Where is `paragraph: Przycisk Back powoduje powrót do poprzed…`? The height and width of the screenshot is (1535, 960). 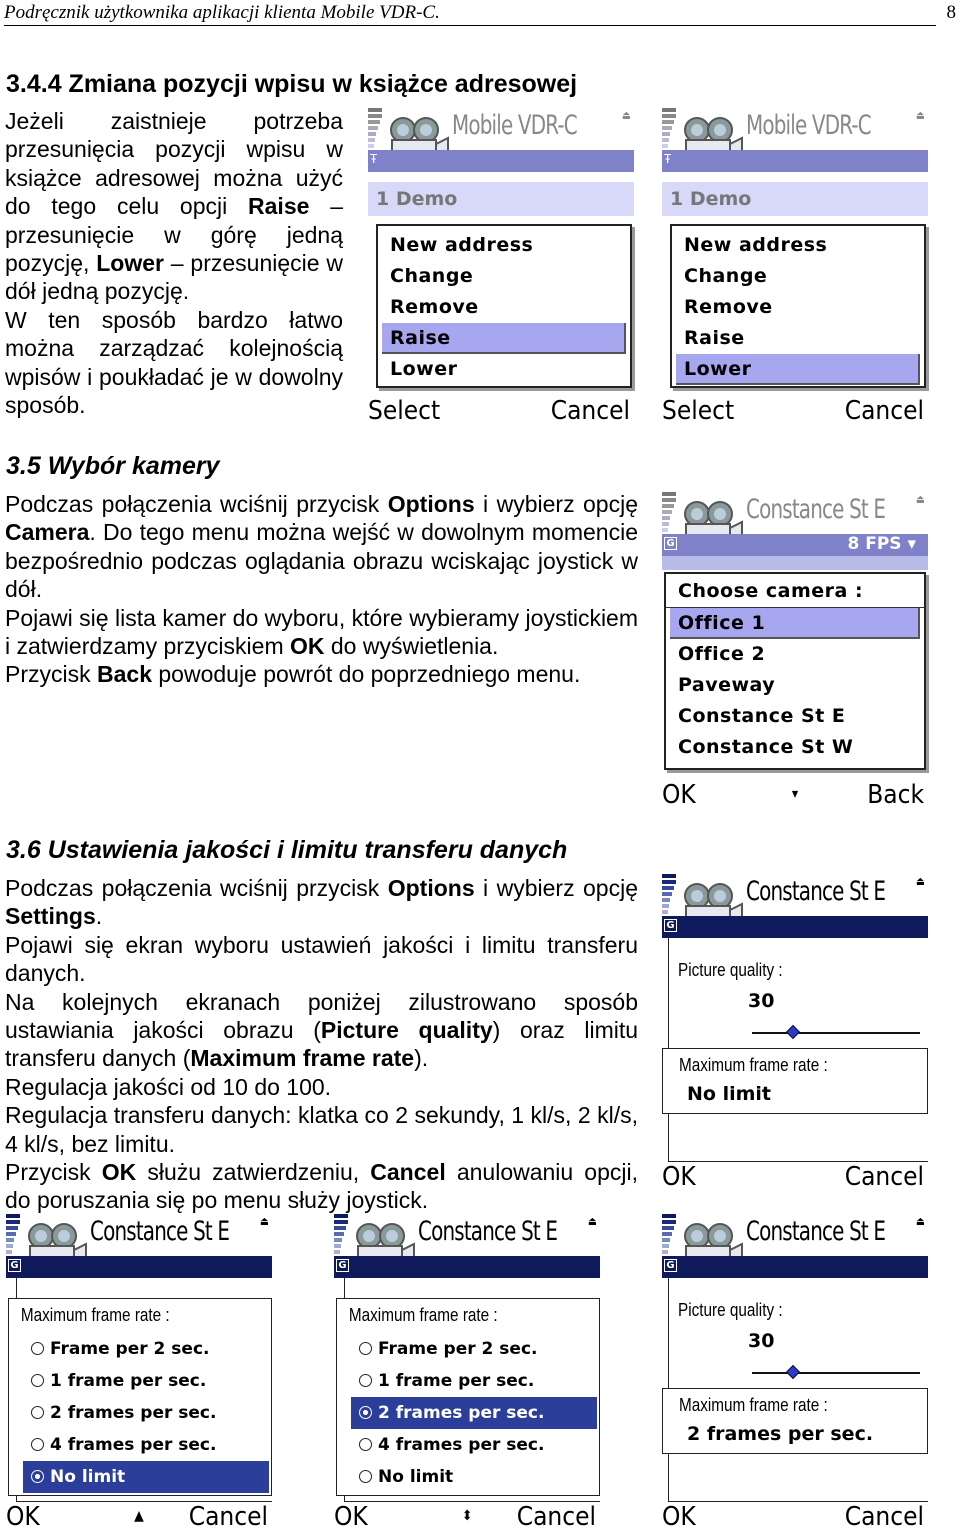
paragraph: Przycisk Back powoduje powrót do poprzed… is located at coordinates (293, 674).